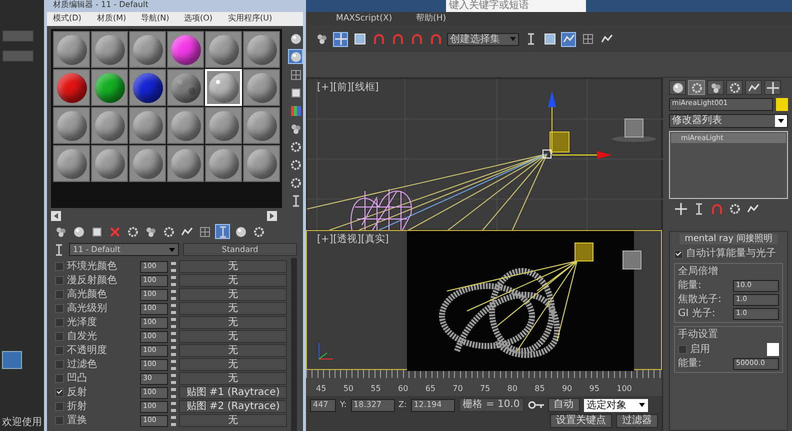  I want to click on material-name-dropdown: 11 - Default, so click(124, 249).